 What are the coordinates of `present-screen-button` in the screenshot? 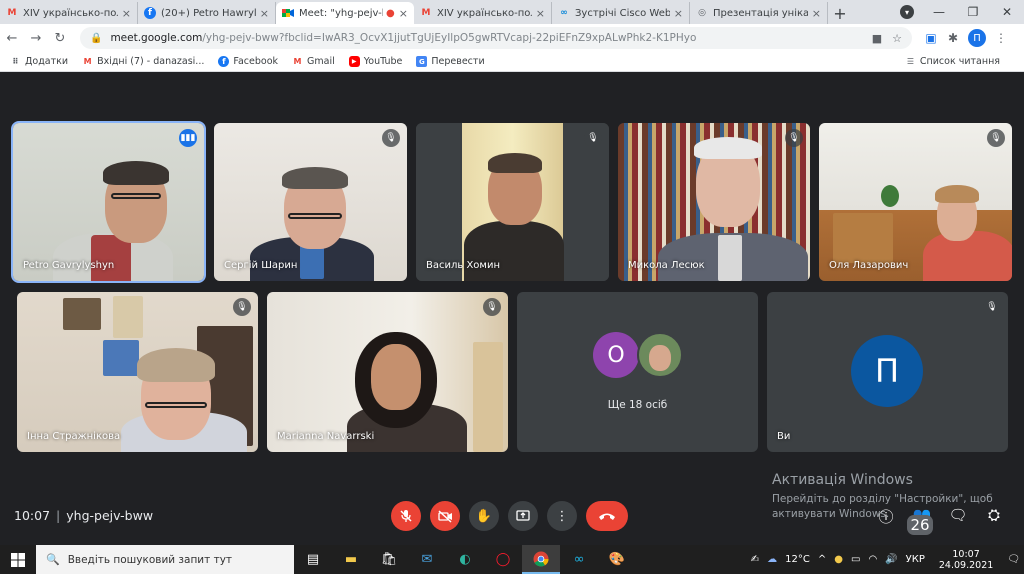 It's located at (523, 516).